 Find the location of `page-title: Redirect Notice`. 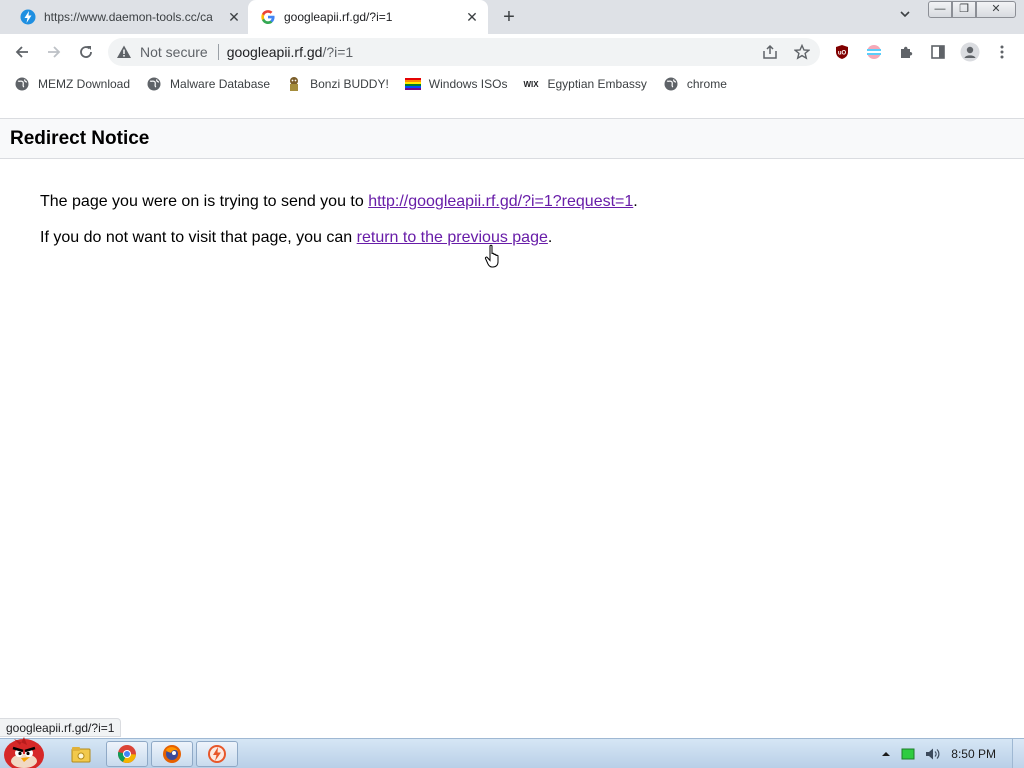

page-title: Redirect Notice is located at coordinates (80, 138).